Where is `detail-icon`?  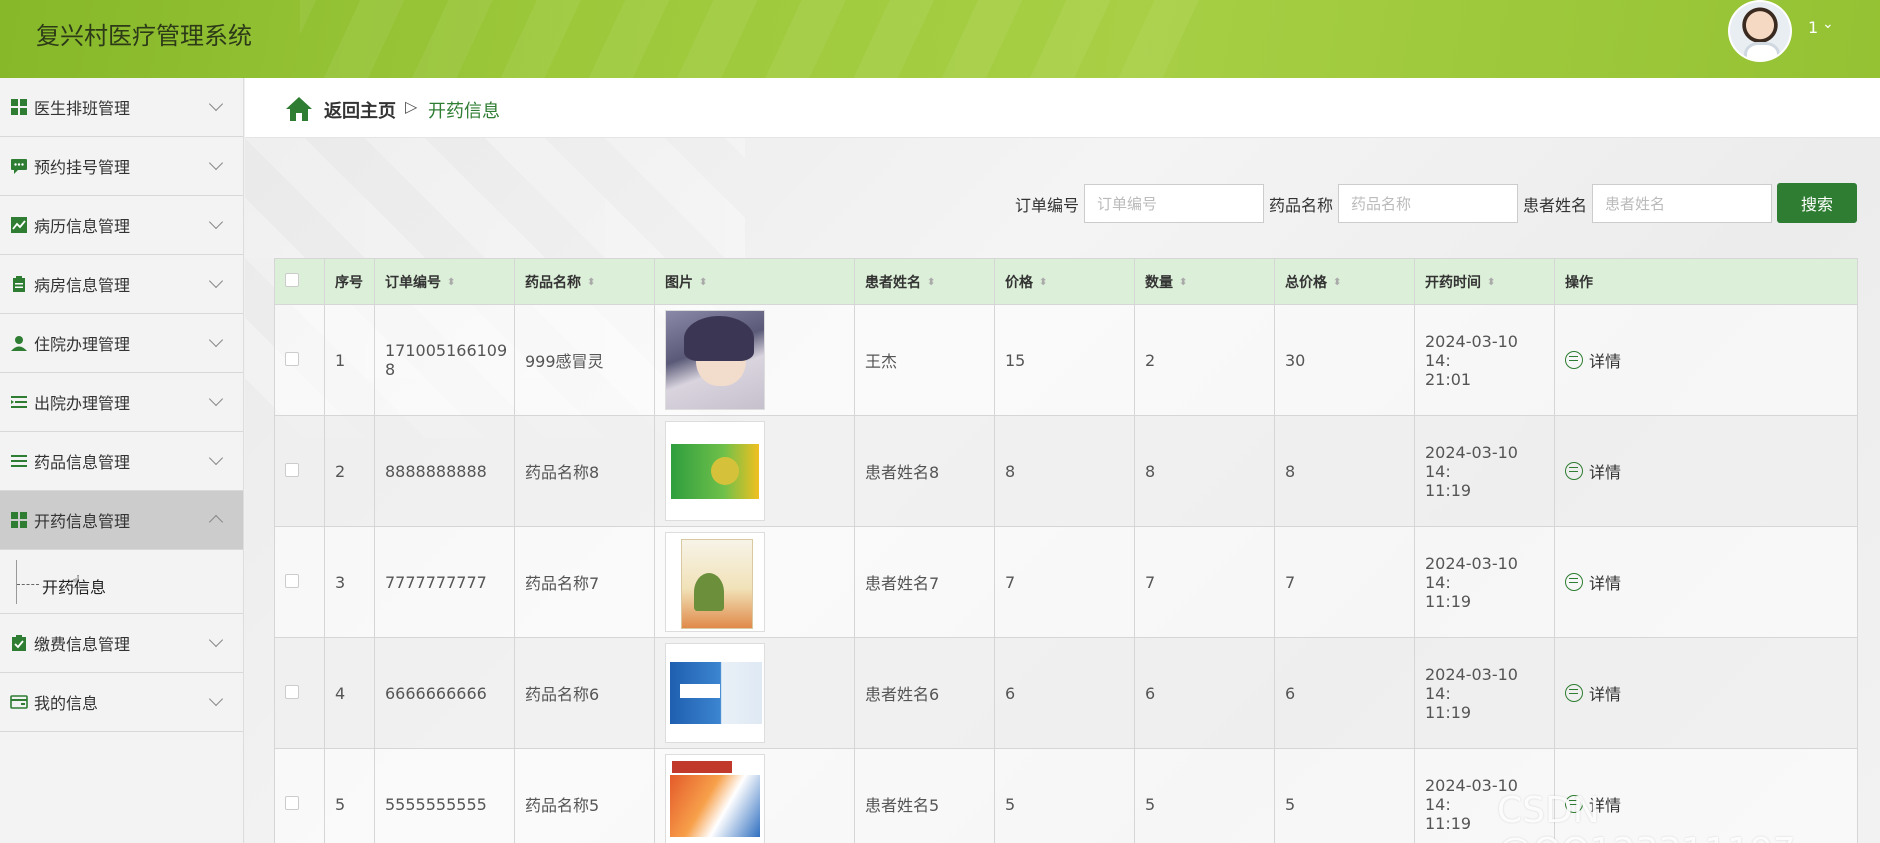
detail-icon is located at coordinates (1574, 470).